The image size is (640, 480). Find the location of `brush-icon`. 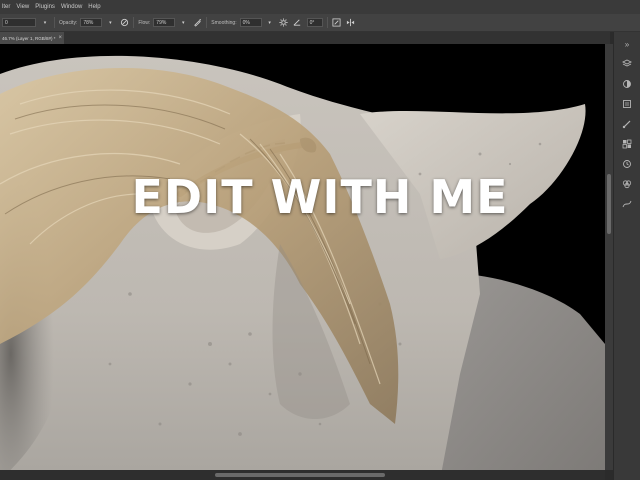

brush-icon is located at coordinates (627, 124).